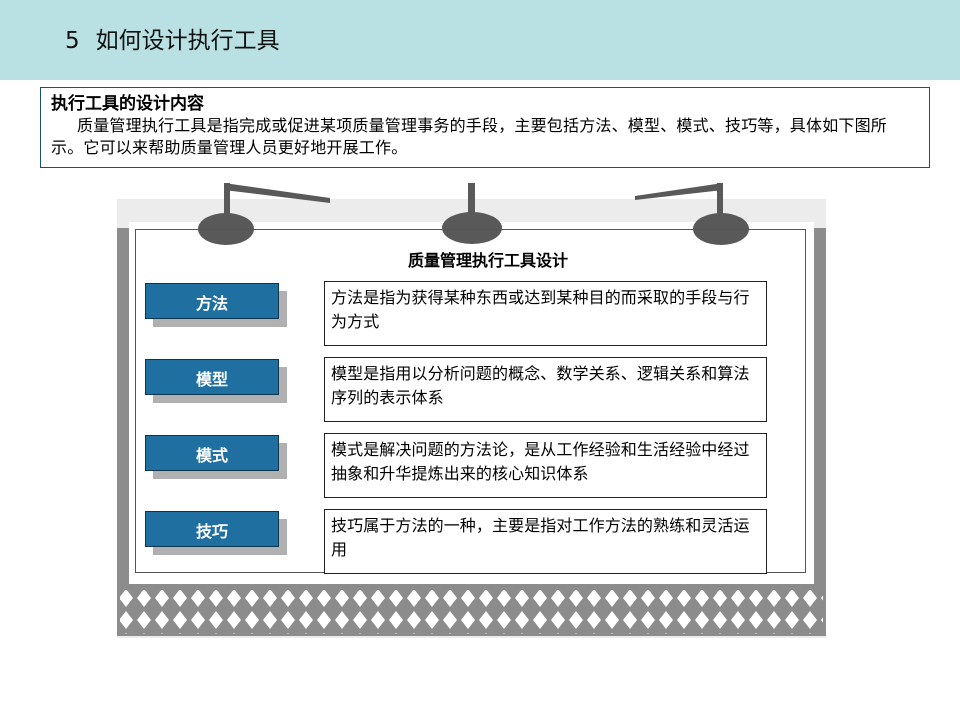  Describe the element at coordinates (212, 377) in the screenshot. I see `label-model: 模型` at that location.